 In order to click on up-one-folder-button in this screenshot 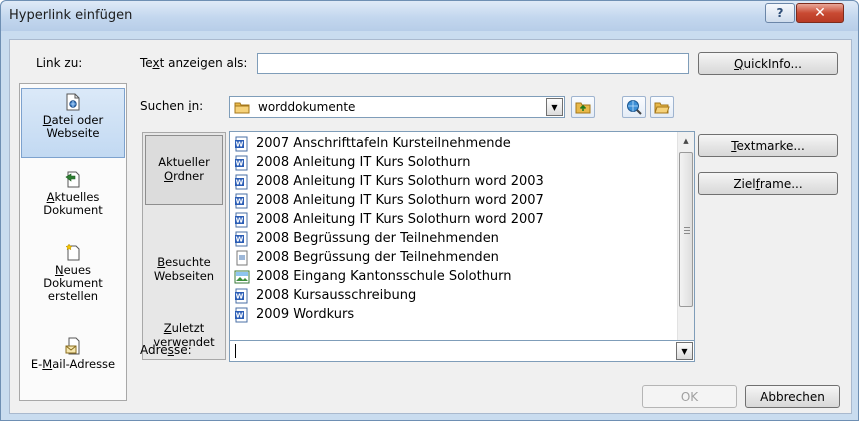, I will do `click(583, 107)`.